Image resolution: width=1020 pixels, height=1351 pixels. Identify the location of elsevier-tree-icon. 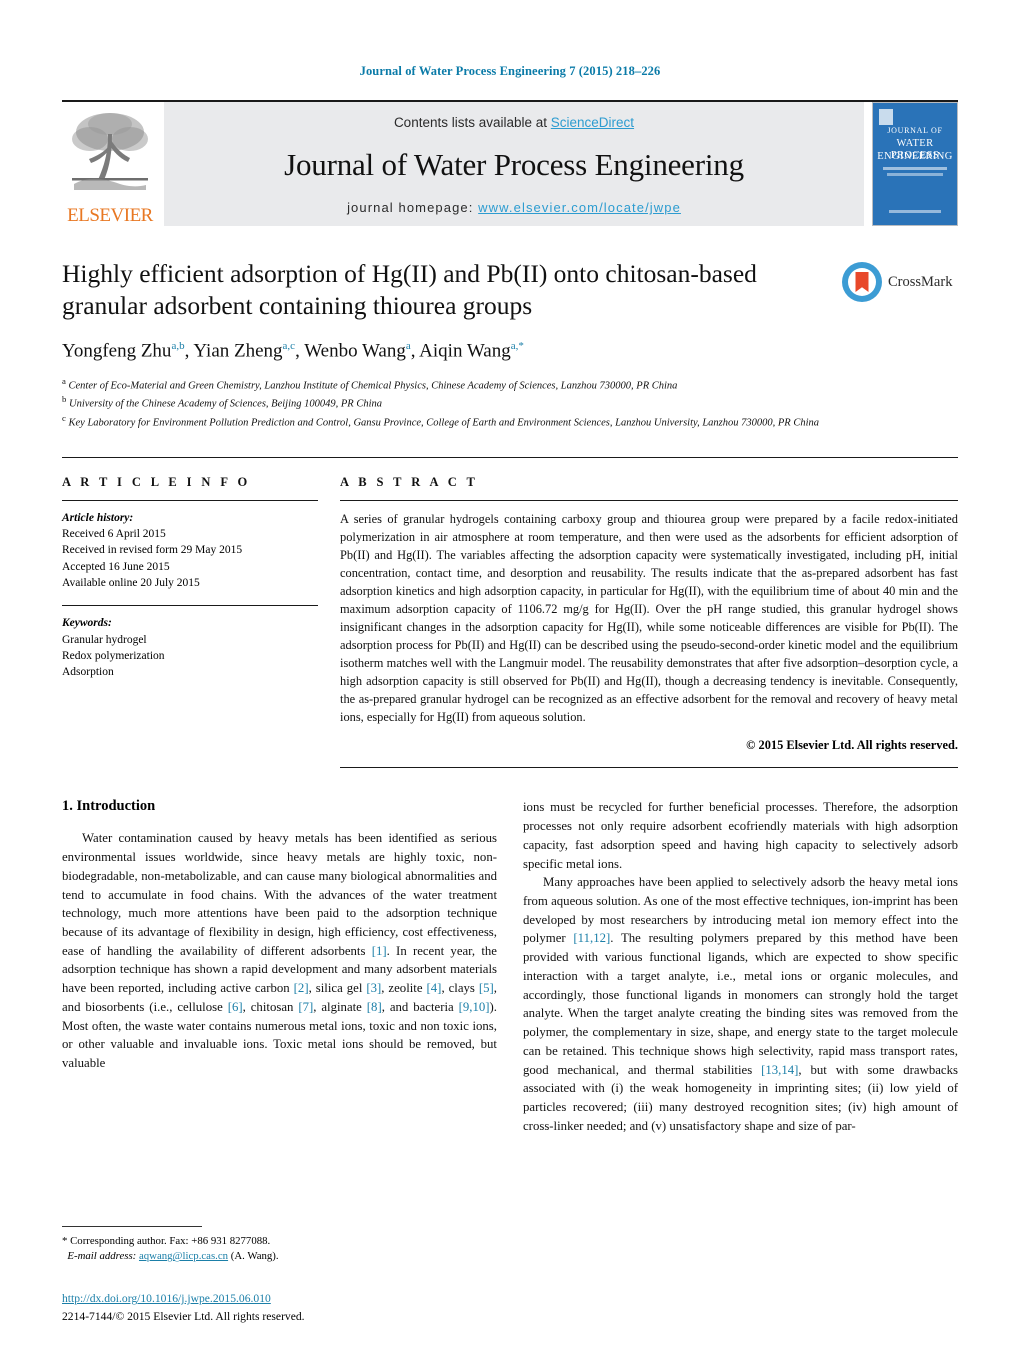
(110, 152).